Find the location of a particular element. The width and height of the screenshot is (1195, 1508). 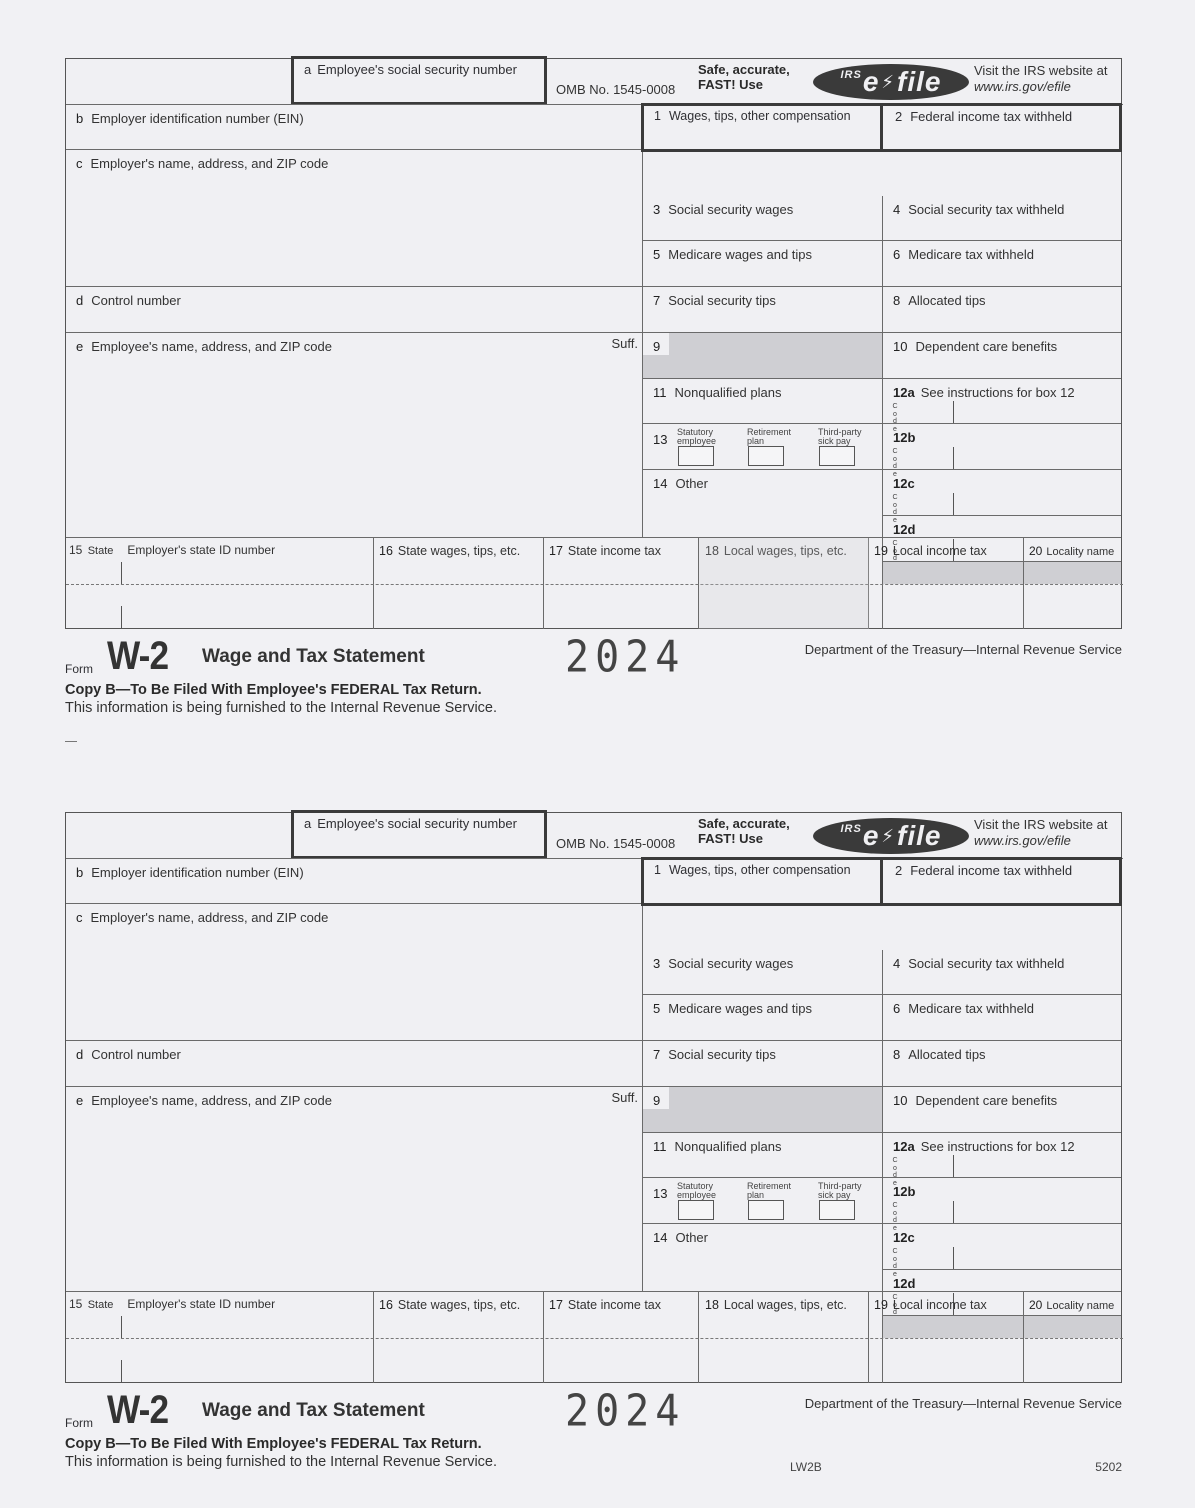

text-b18-num: 18 is located at coordinates (712, 1305).